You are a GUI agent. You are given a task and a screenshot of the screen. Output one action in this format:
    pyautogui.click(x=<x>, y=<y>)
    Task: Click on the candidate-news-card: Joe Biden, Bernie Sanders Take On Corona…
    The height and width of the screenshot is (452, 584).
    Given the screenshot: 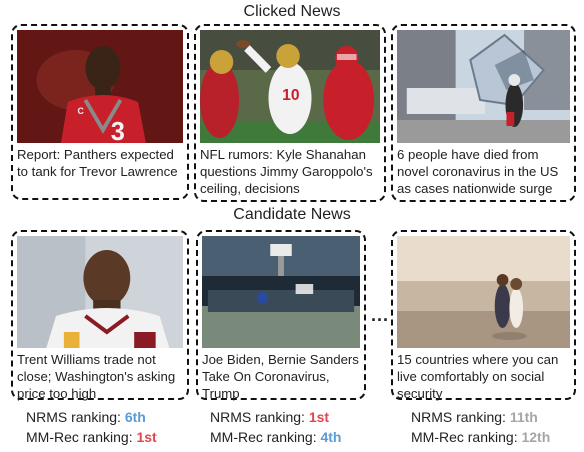 What is the action you would take?
    pyautogui.click(x=281, y=315)
    